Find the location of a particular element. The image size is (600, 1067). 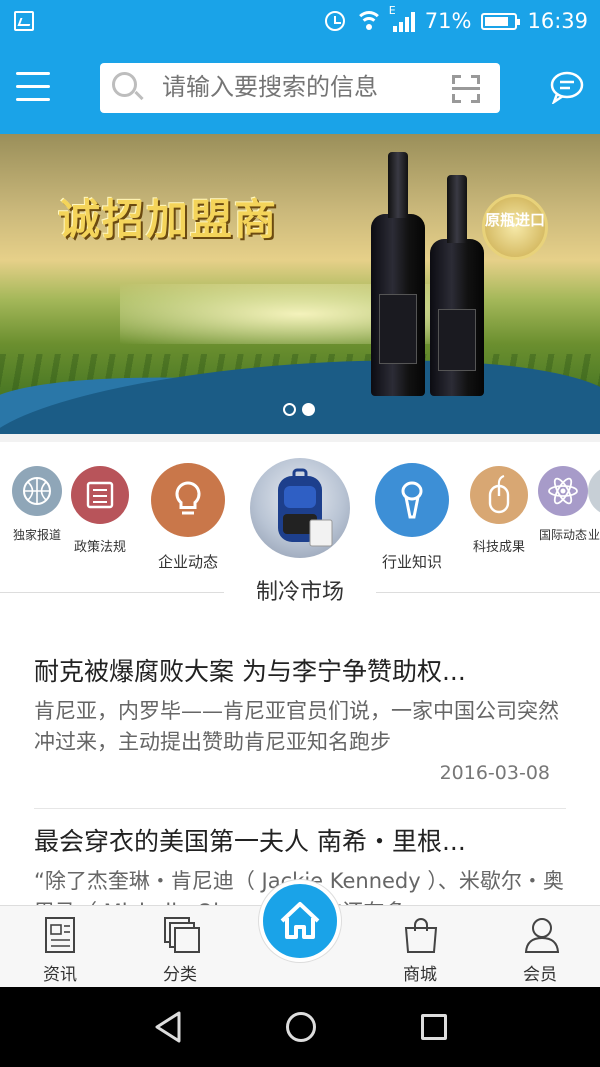

featured-category-title: 制冷市场 is located at coordinates (300, 593).